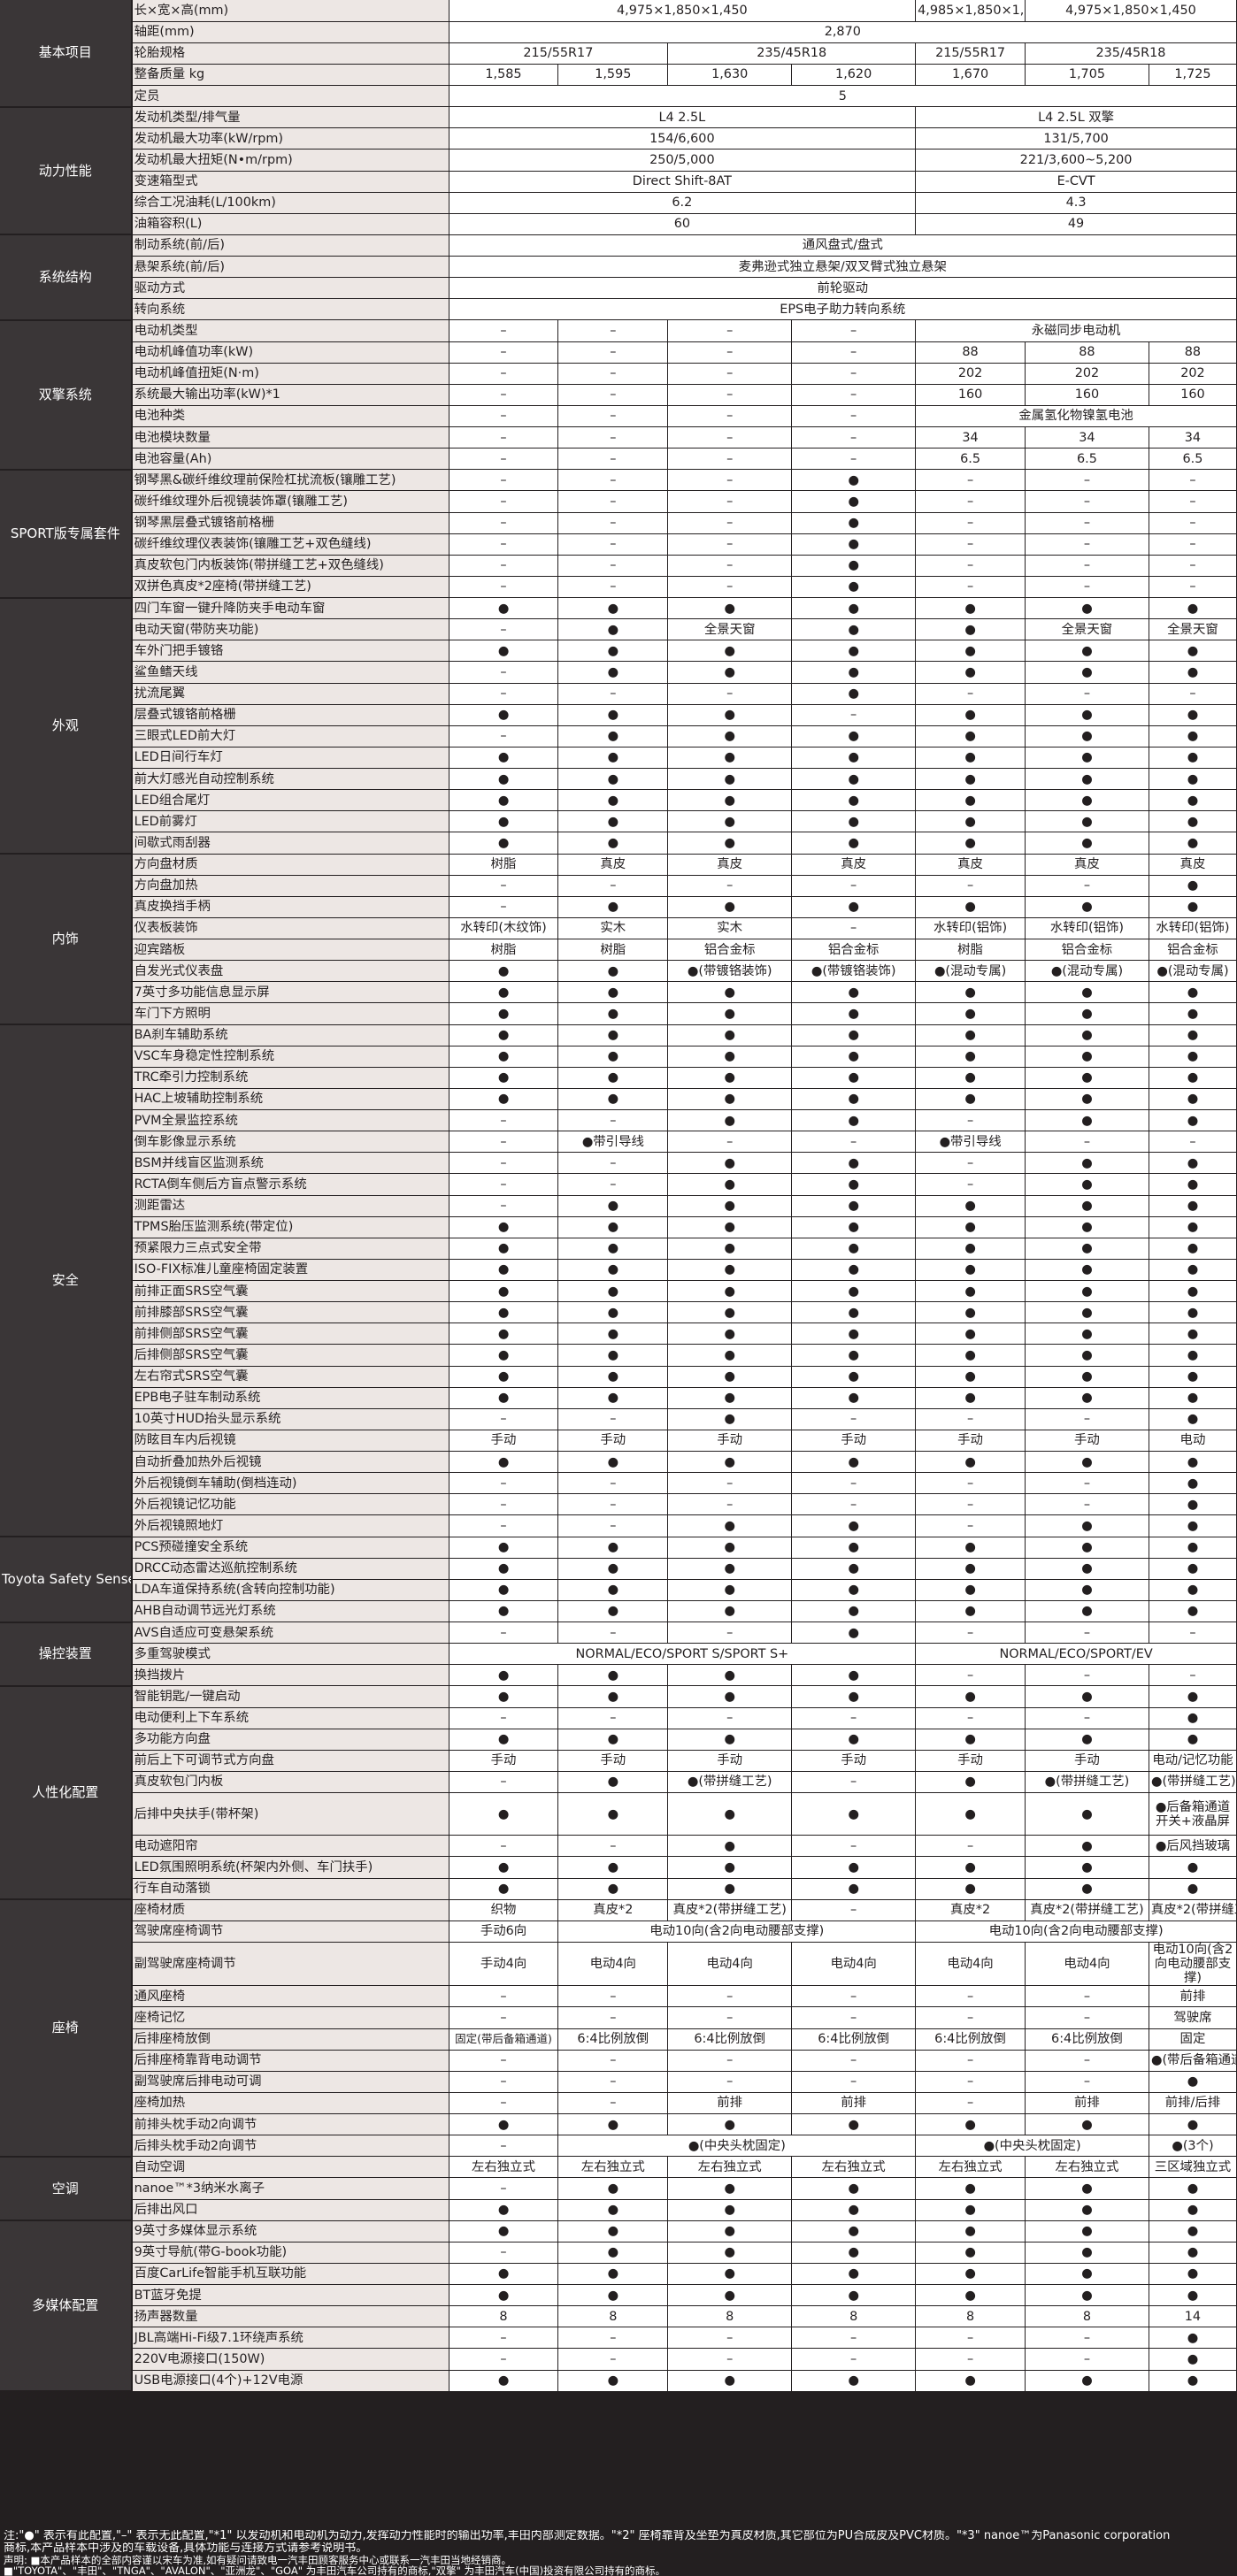  I want to click on spec-item-label: 9英寸导航(带G-book功能), so click(290, 2253).